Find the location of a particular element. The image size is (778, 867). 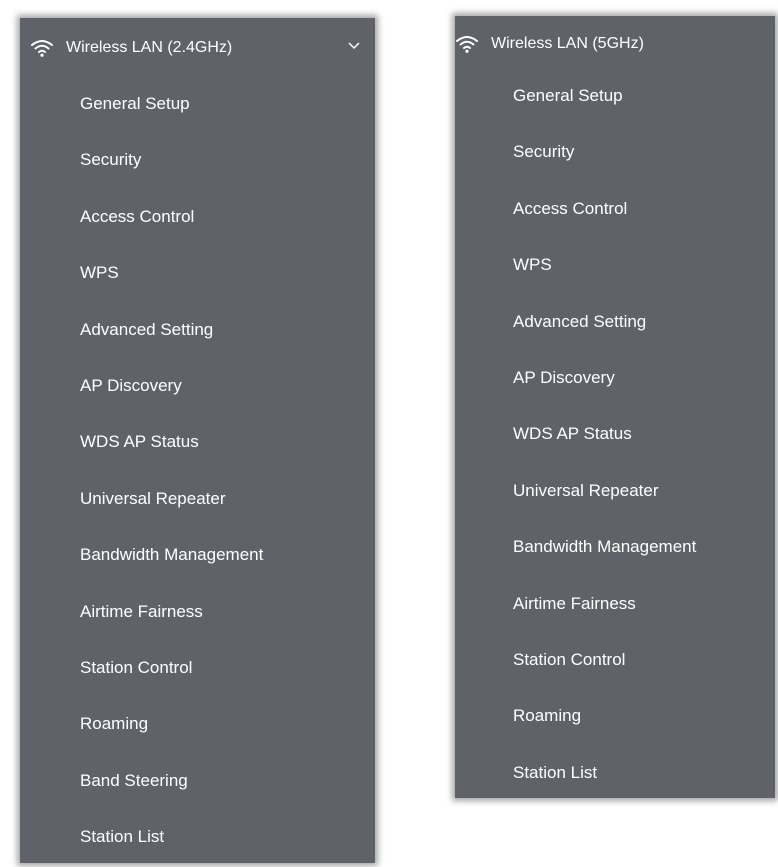

chevron-down-icon is located at coordinates (354, 45).